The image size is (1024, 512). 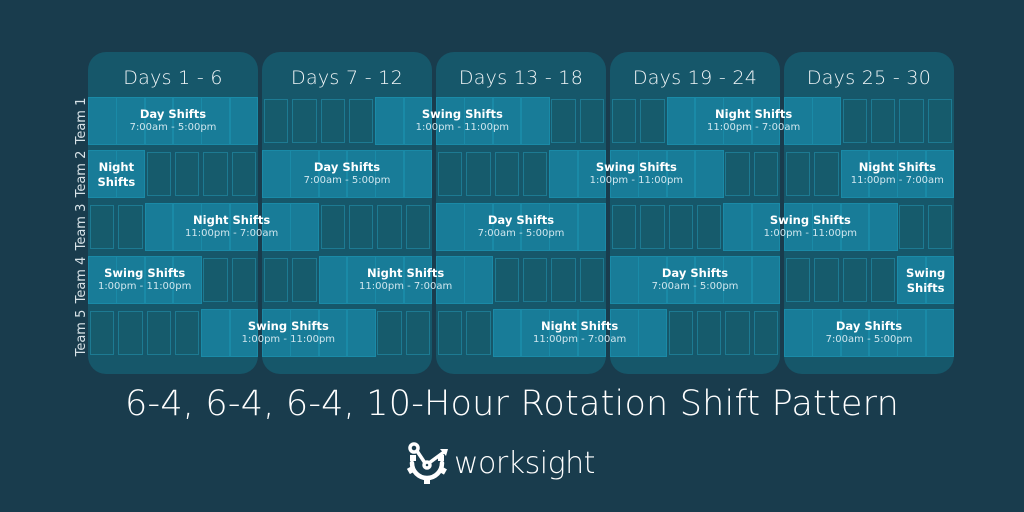 What do you see at coordinates (427, 463) in the screenshot?
I see `gear-wrench-arrow-icon` at bounding box center [427, 463].